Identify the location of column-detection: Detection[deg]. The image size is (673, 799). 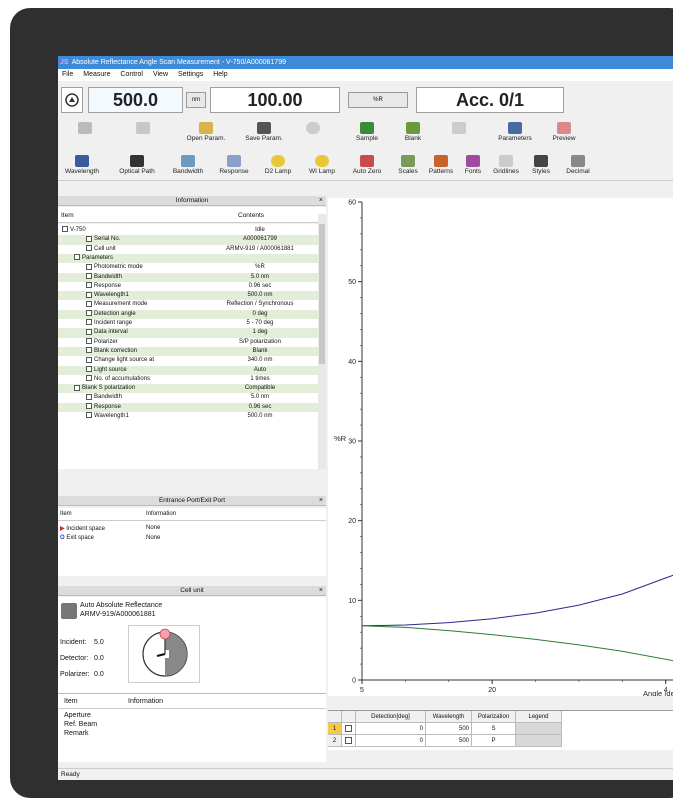
(391, 717).